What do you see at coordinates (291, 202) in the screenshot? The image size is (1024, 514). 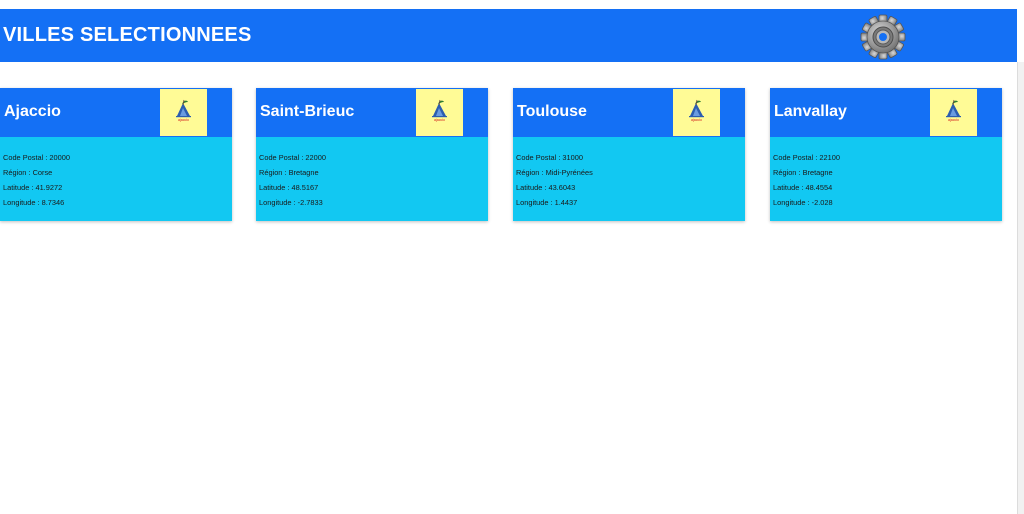 I see `longitude: Longitude : -2.7833` at bounding box center [291, 202].